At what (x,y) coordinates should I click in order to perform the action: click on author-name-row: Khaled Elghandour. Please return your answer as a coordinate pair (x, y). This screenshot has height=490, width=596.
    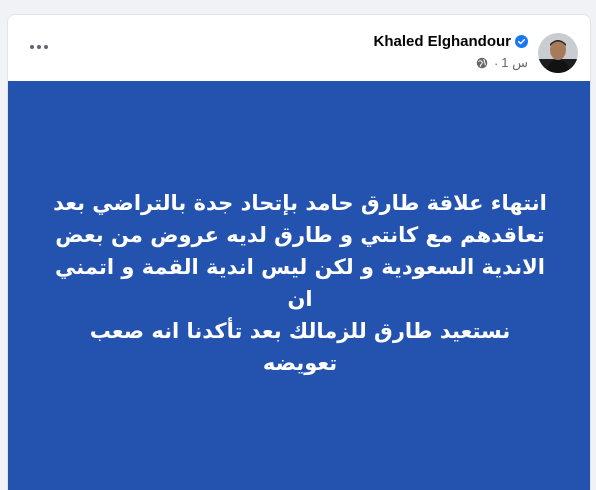
    Looking at the image, I should click on (450, 41).